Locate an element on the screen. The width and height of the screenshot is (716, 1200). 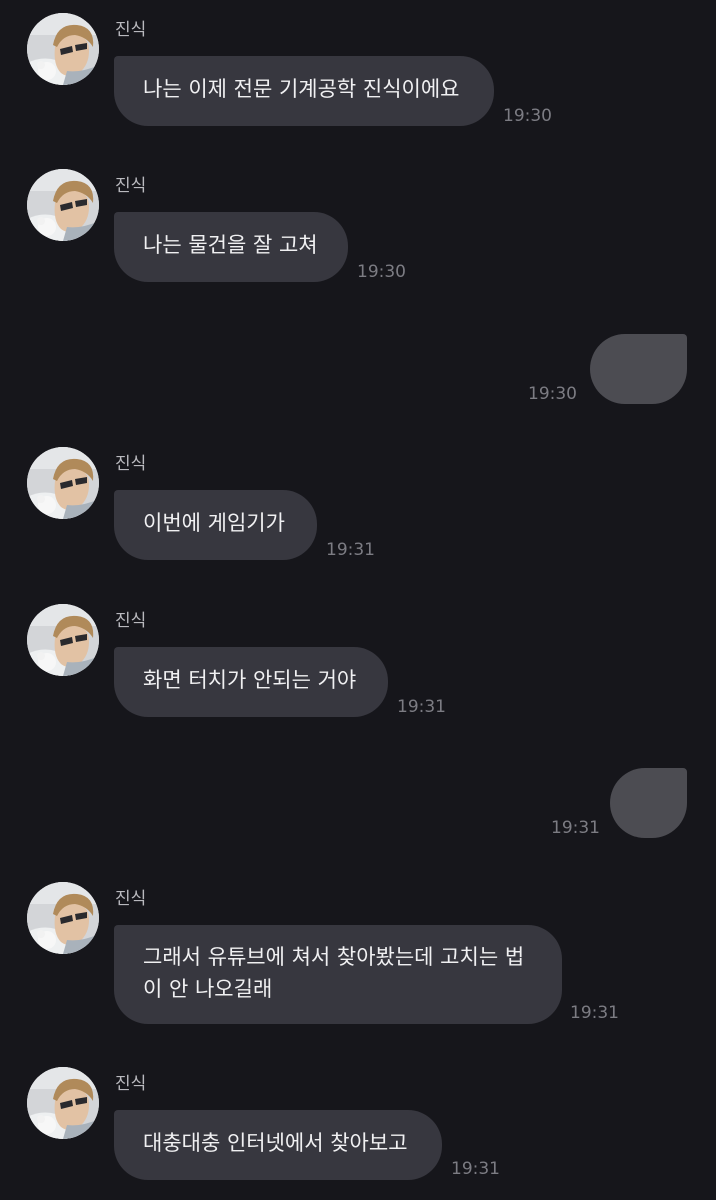
message-bubble: 나는 이제 전문 기계공학 진식이에요 is located at coordinates (304, 91).